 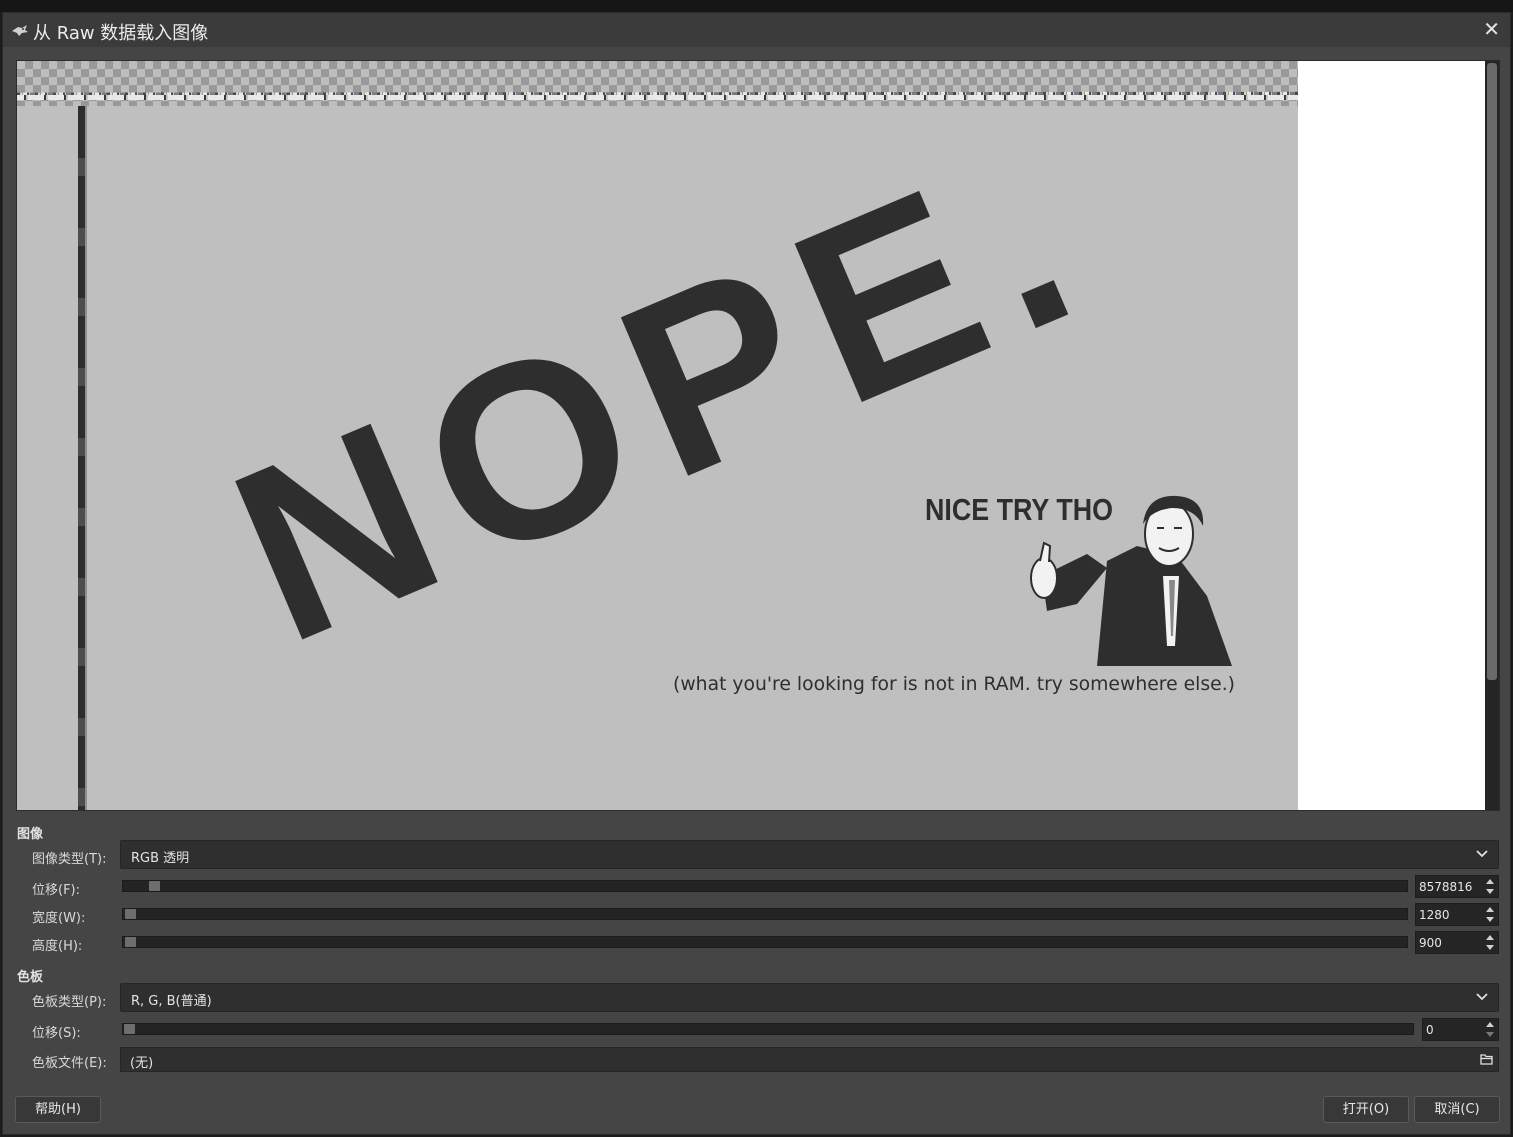 I want to click on palette-type-label: 色板类型(P):, so click(x=69, y=1002).